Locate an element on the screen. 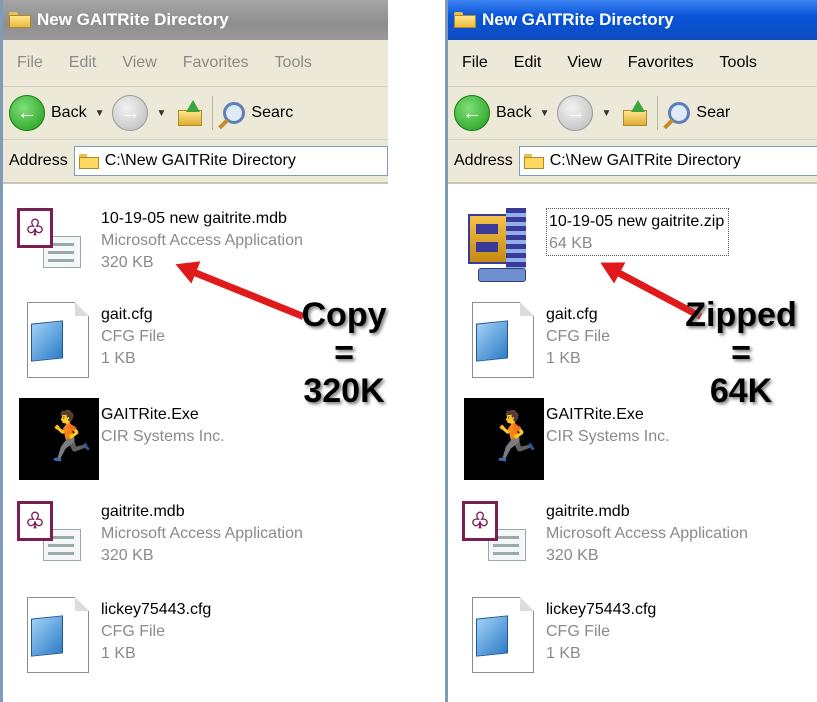 The image size is (817, 702). annotation-line: Copy is located at coordinates (344, 315).